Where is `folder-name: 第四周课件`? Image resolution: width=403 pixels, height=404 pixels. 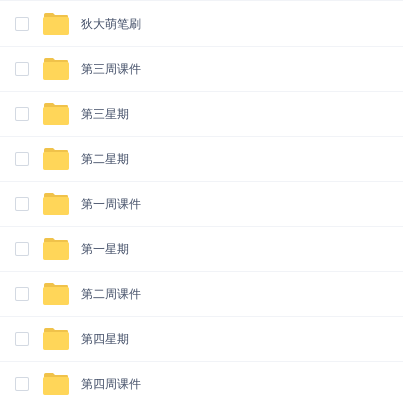
folder-name: 第四周课件 is located at coordinates (111, 384).